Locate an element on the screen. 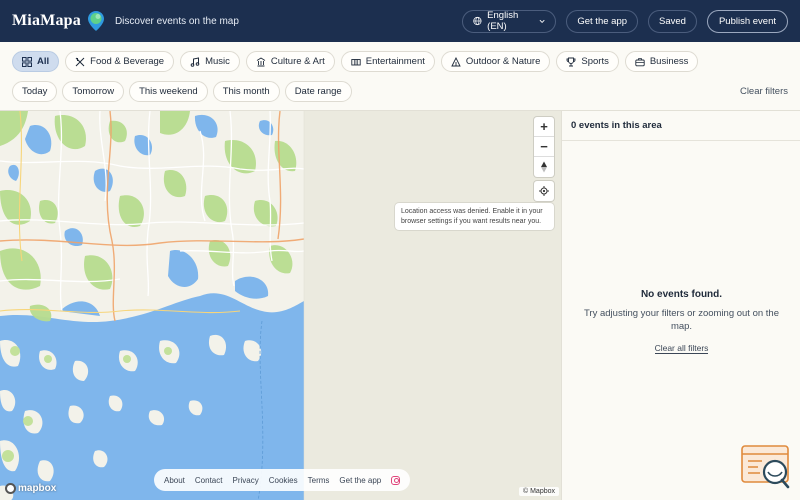  mapbox-logo-text: mapbox is located at coordinates (37, 488).